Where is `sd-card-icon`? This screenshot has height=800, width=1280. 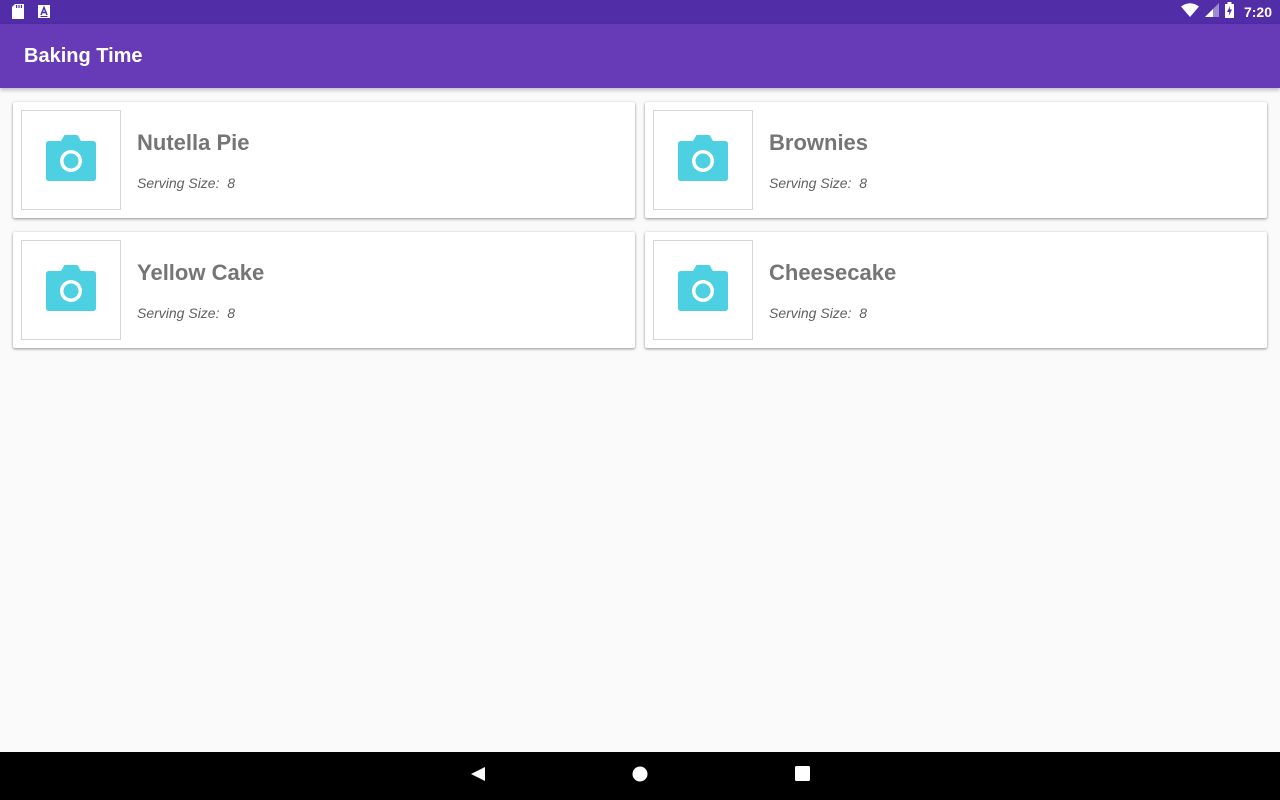
sd-card-icon is located at coordinates (18, 14).